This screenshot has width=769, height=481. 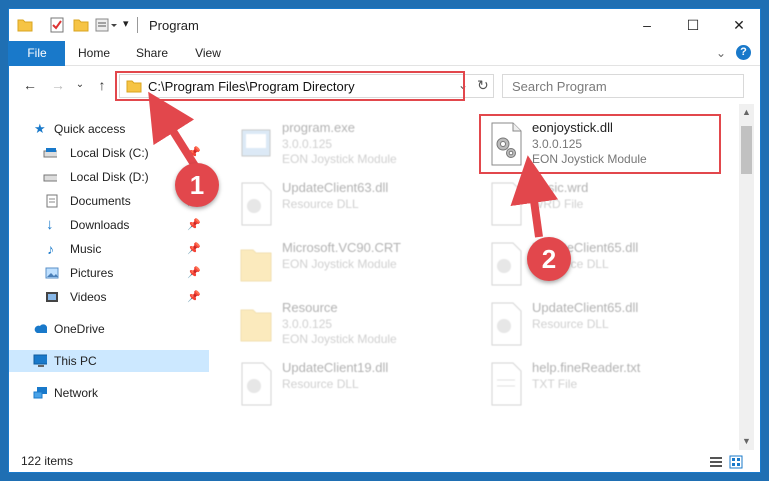 I want to click on callout-1: 1, so click(x=197, y=185).